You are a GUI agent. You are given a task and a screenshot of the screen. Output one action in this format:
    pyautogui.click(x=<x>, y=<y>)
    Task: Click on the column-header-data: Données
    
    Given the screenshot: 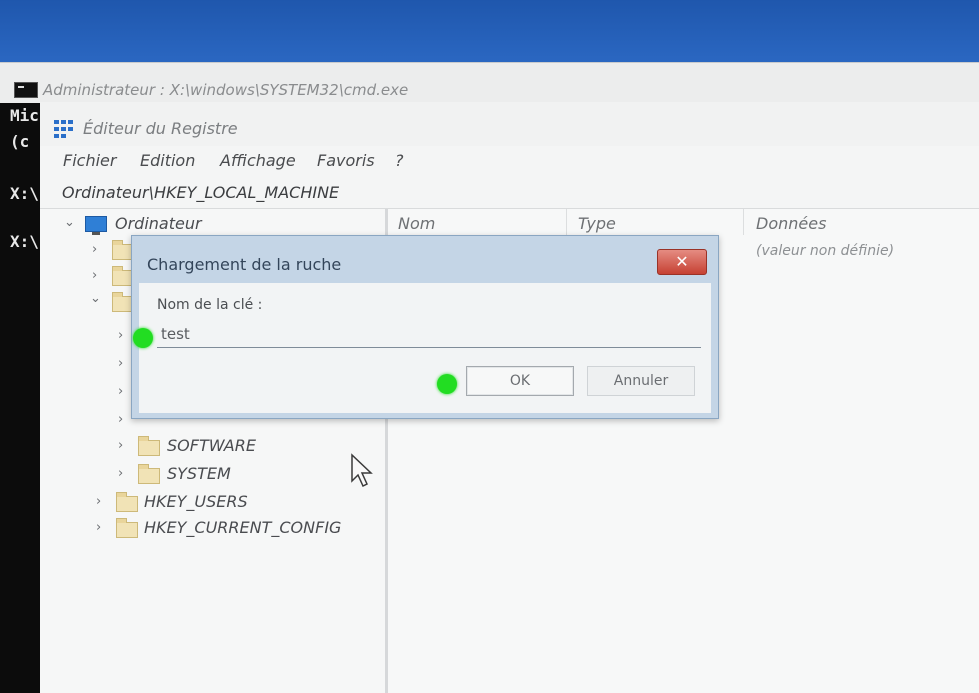 What is the action you would take?
    pyautogui.click(x=791, y=223)
    